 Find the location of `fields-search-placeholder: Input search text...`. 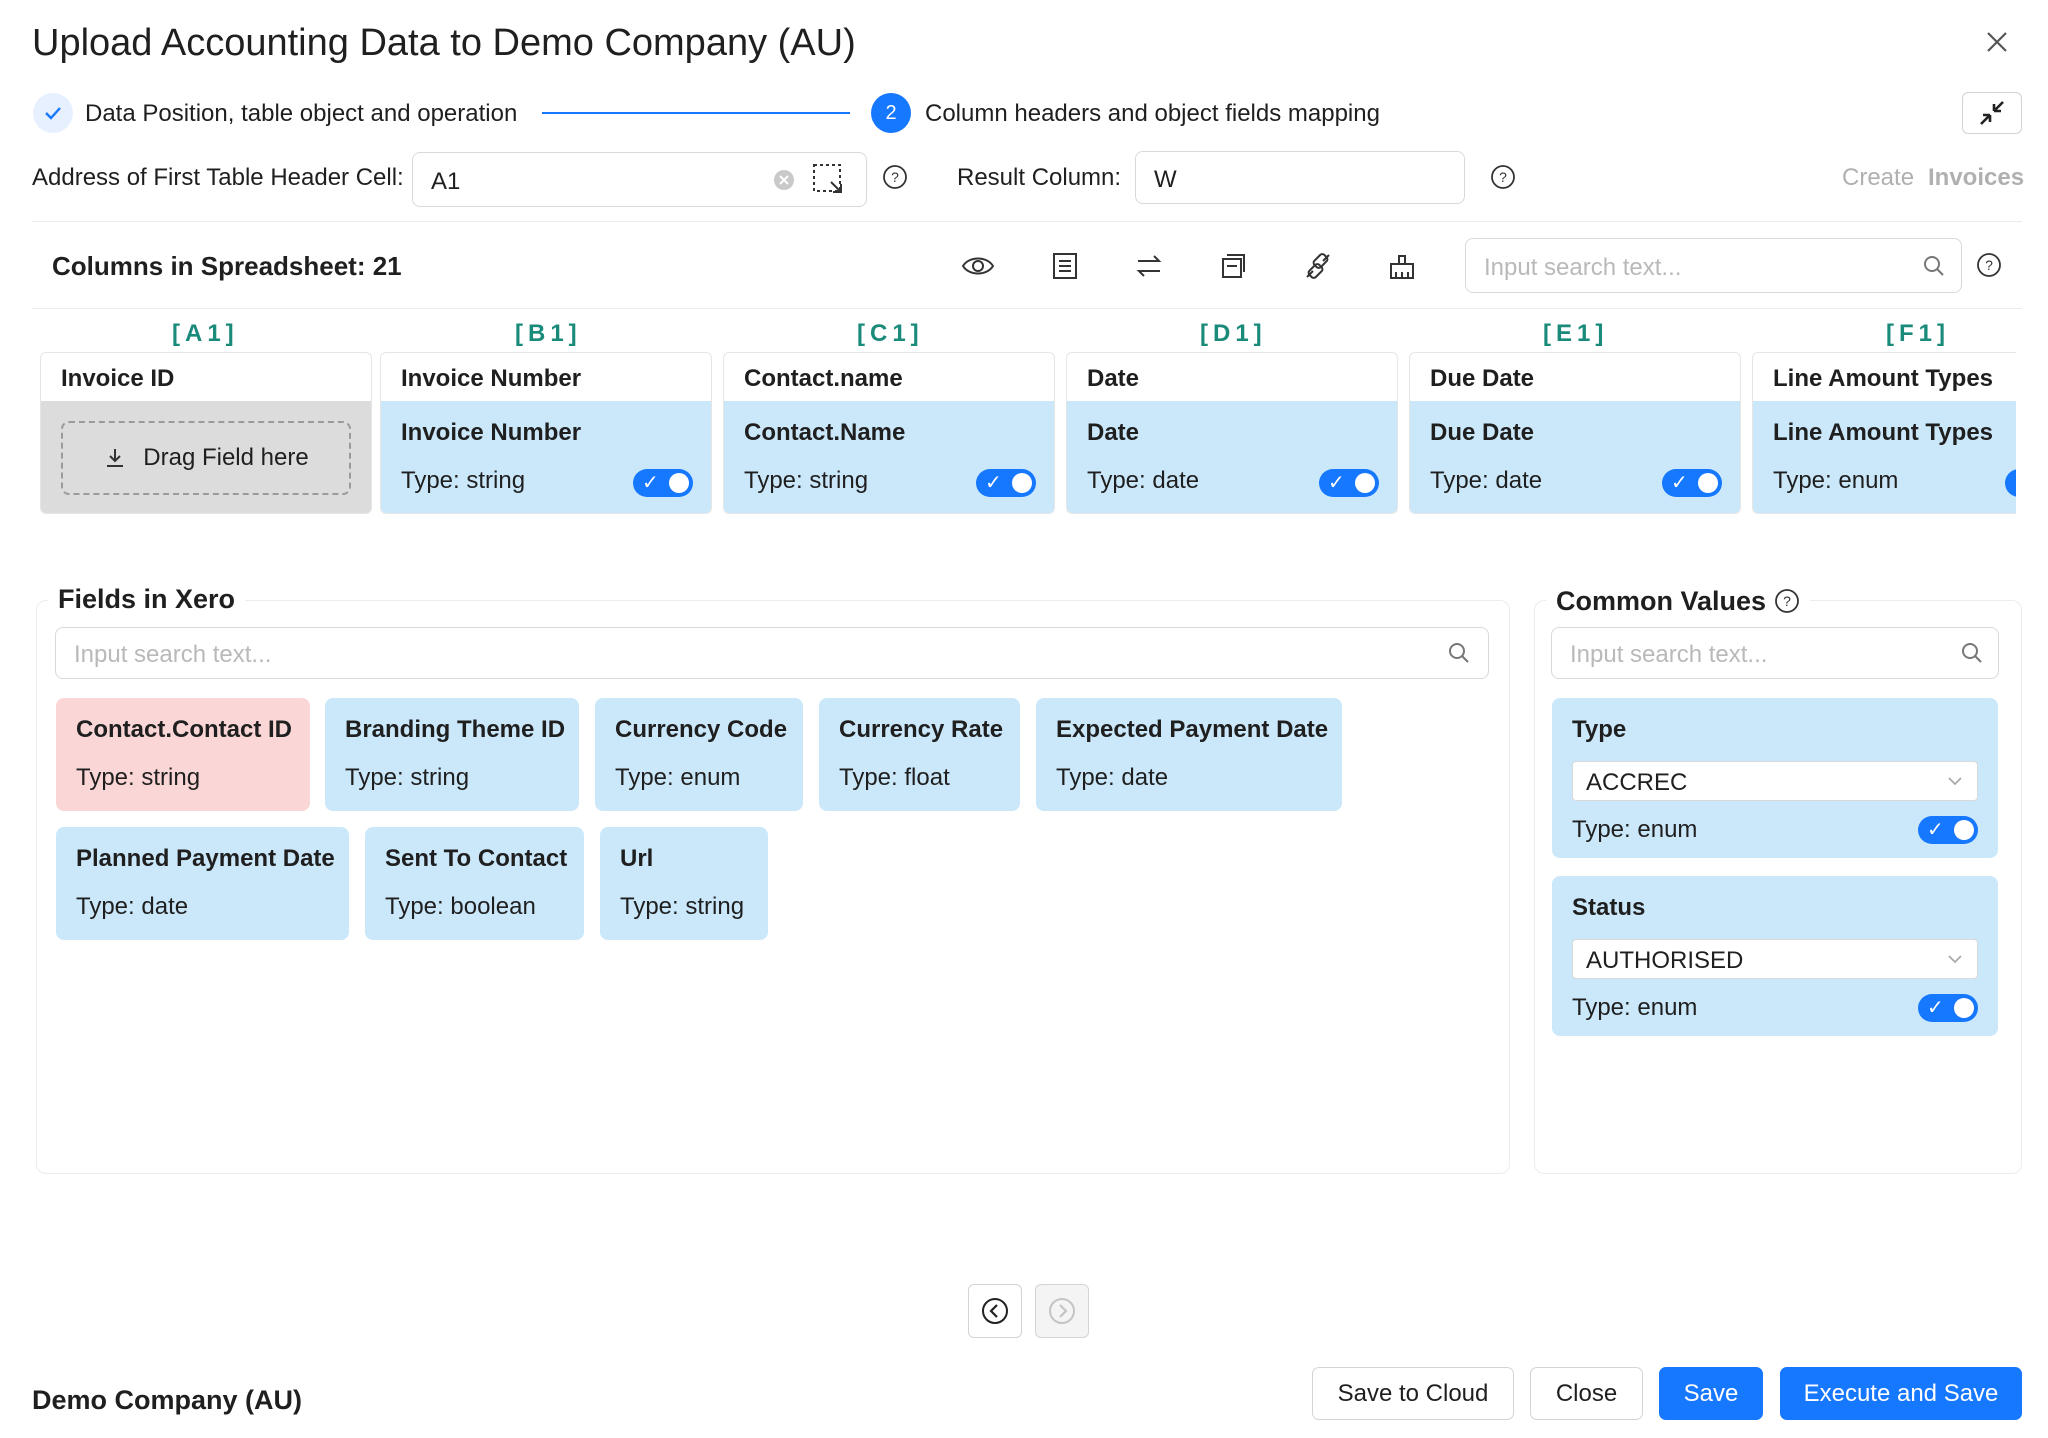

fields-search-placeholder: Input search text... is located at coordinates (173, 654).